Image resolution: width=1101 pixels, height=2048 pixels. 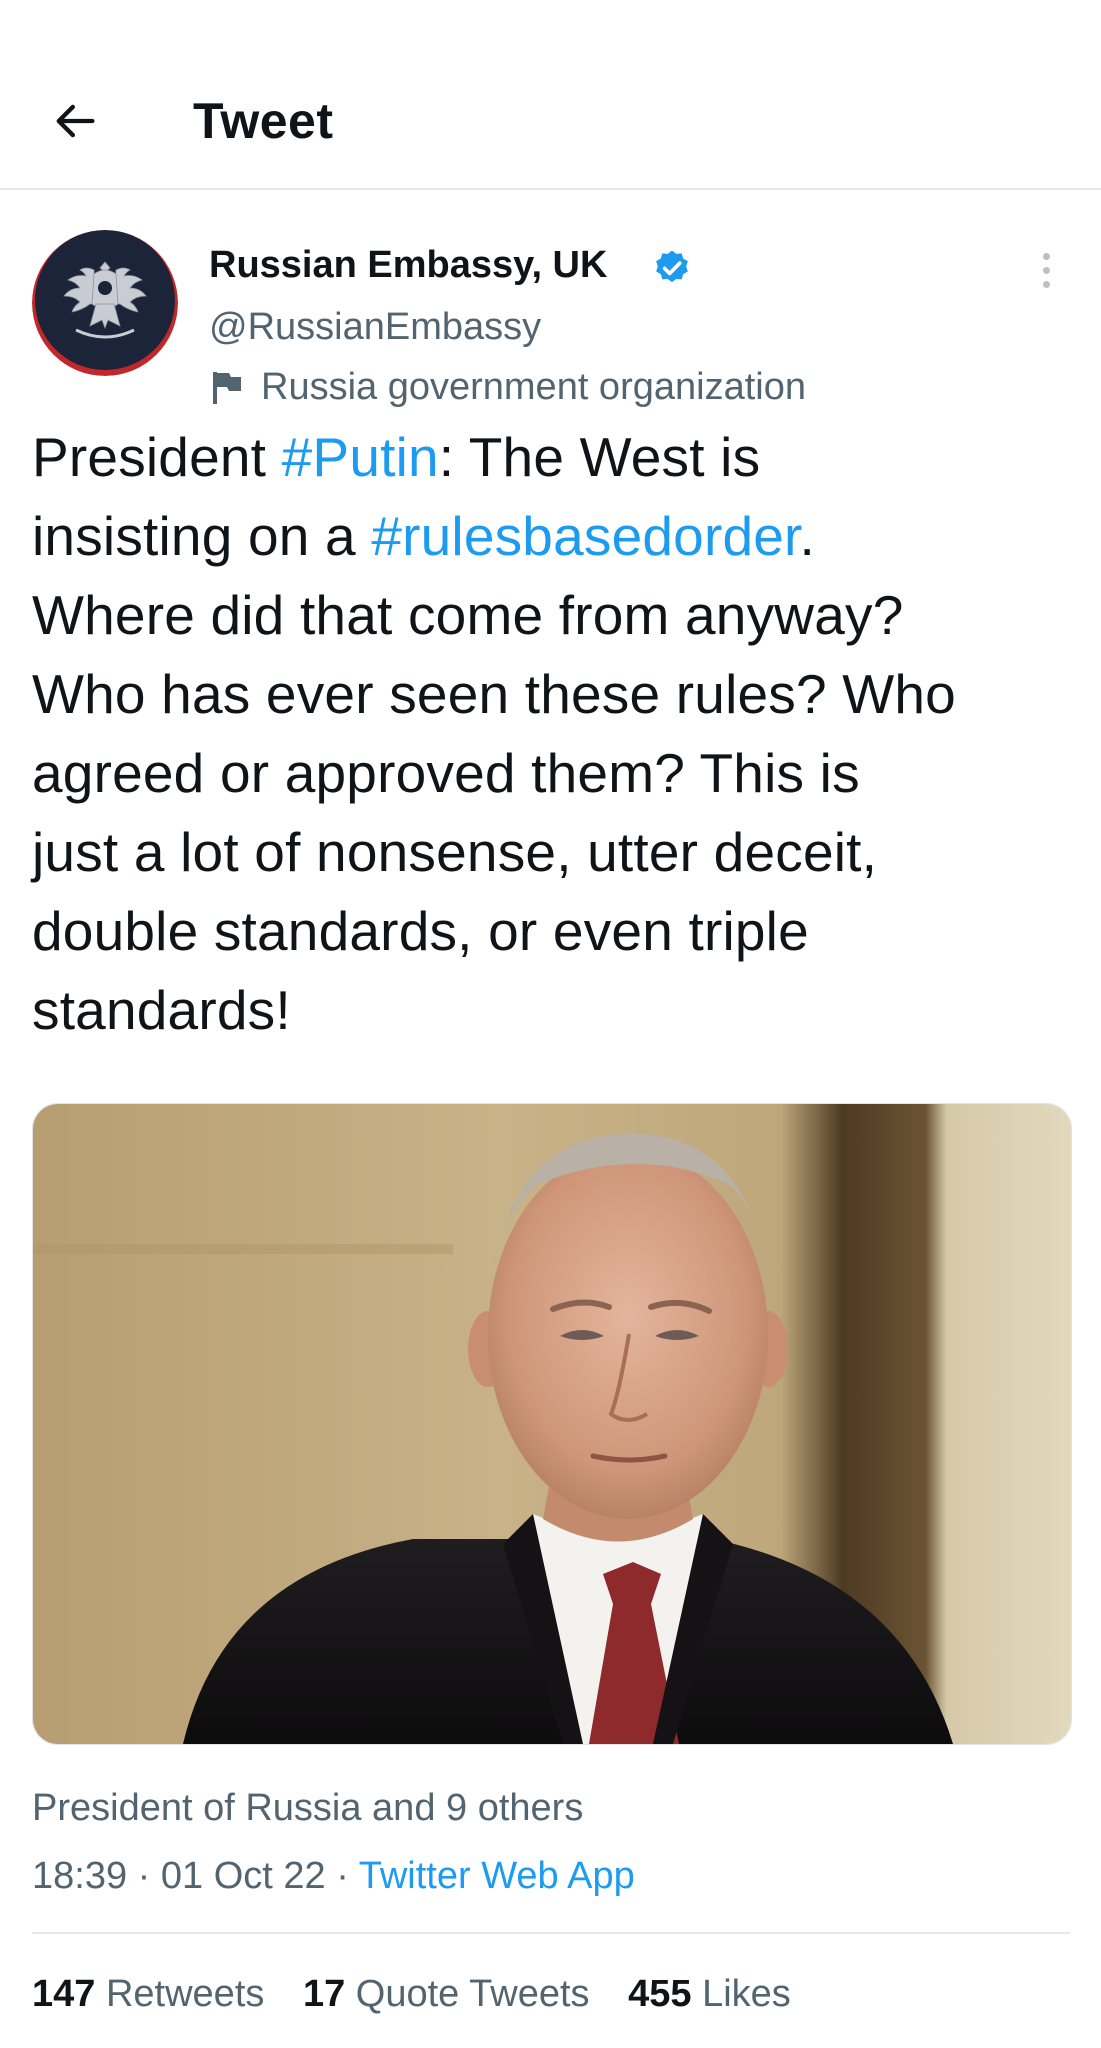 I want to click on tweet-line: just a lot of nonsense, utter deceit,, so click(x=455, y=852).